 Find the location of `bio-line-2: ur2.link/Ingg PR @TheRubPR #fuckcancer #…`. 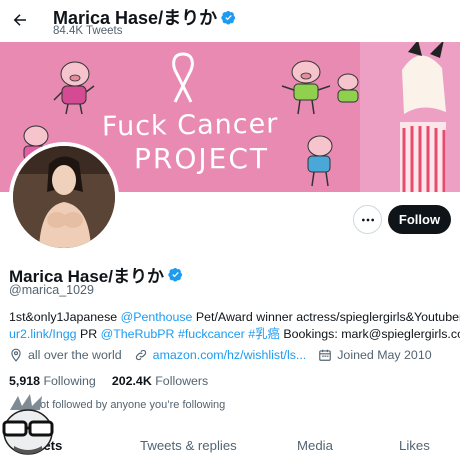

bio-line-2: ur2.link/Ingg PR @TheRubPR #fuckcancer #… is located at coordinates (234, 334).